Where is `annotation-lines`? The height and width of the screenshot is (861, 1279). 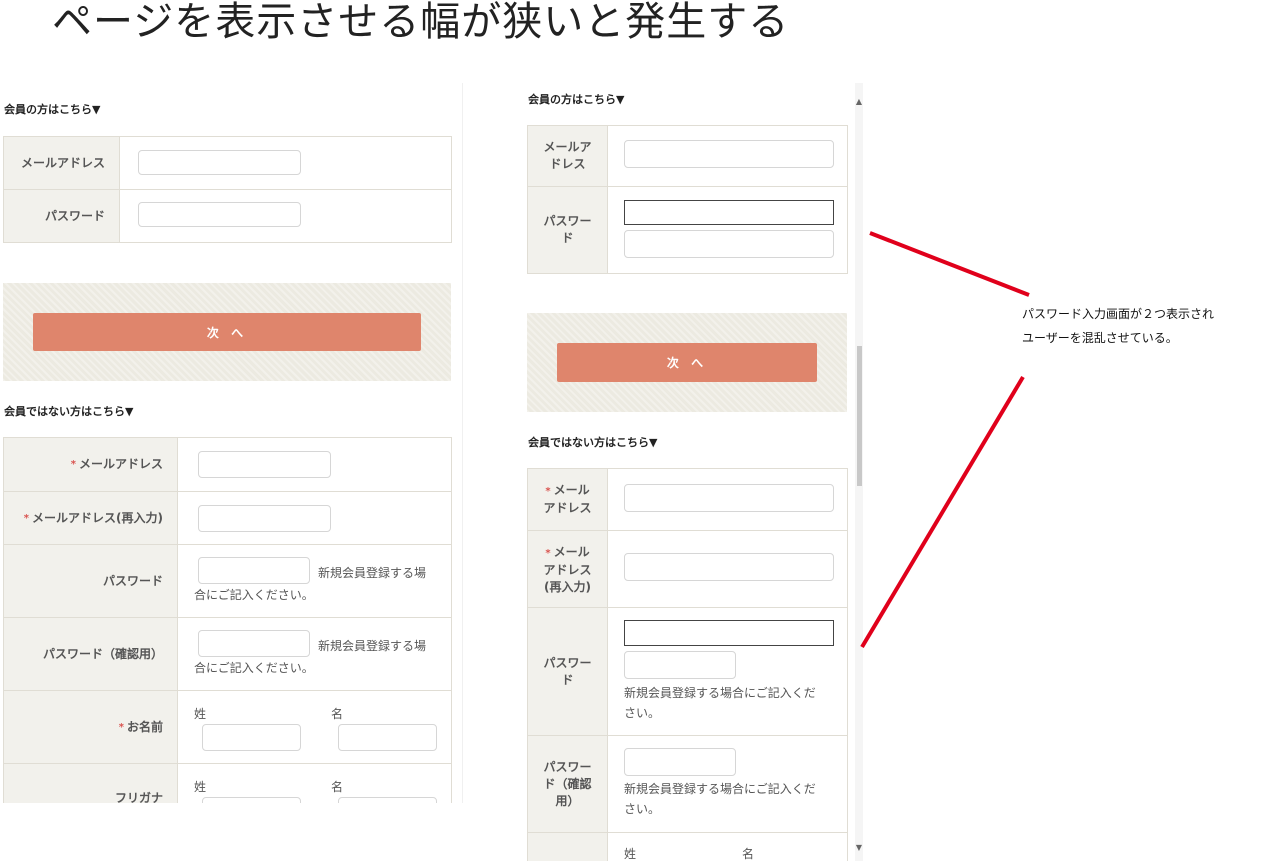 annotation-lines is located at coordinates (945, 440).